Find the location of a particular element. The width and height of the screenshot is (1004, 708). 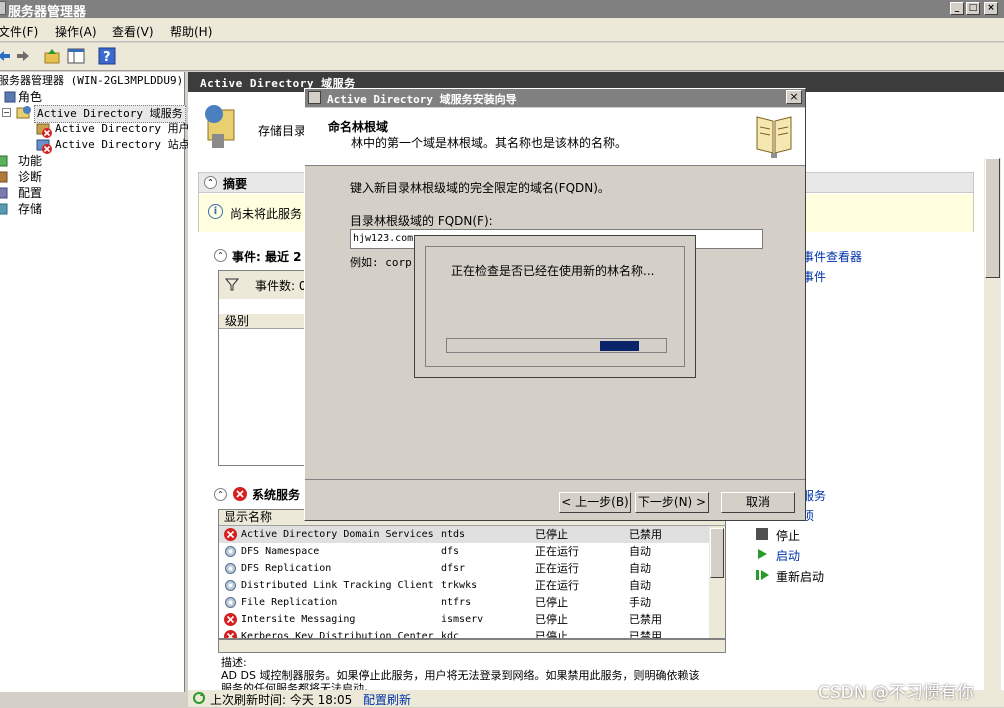

help-icon: ? is located at coordinates (107, 56).